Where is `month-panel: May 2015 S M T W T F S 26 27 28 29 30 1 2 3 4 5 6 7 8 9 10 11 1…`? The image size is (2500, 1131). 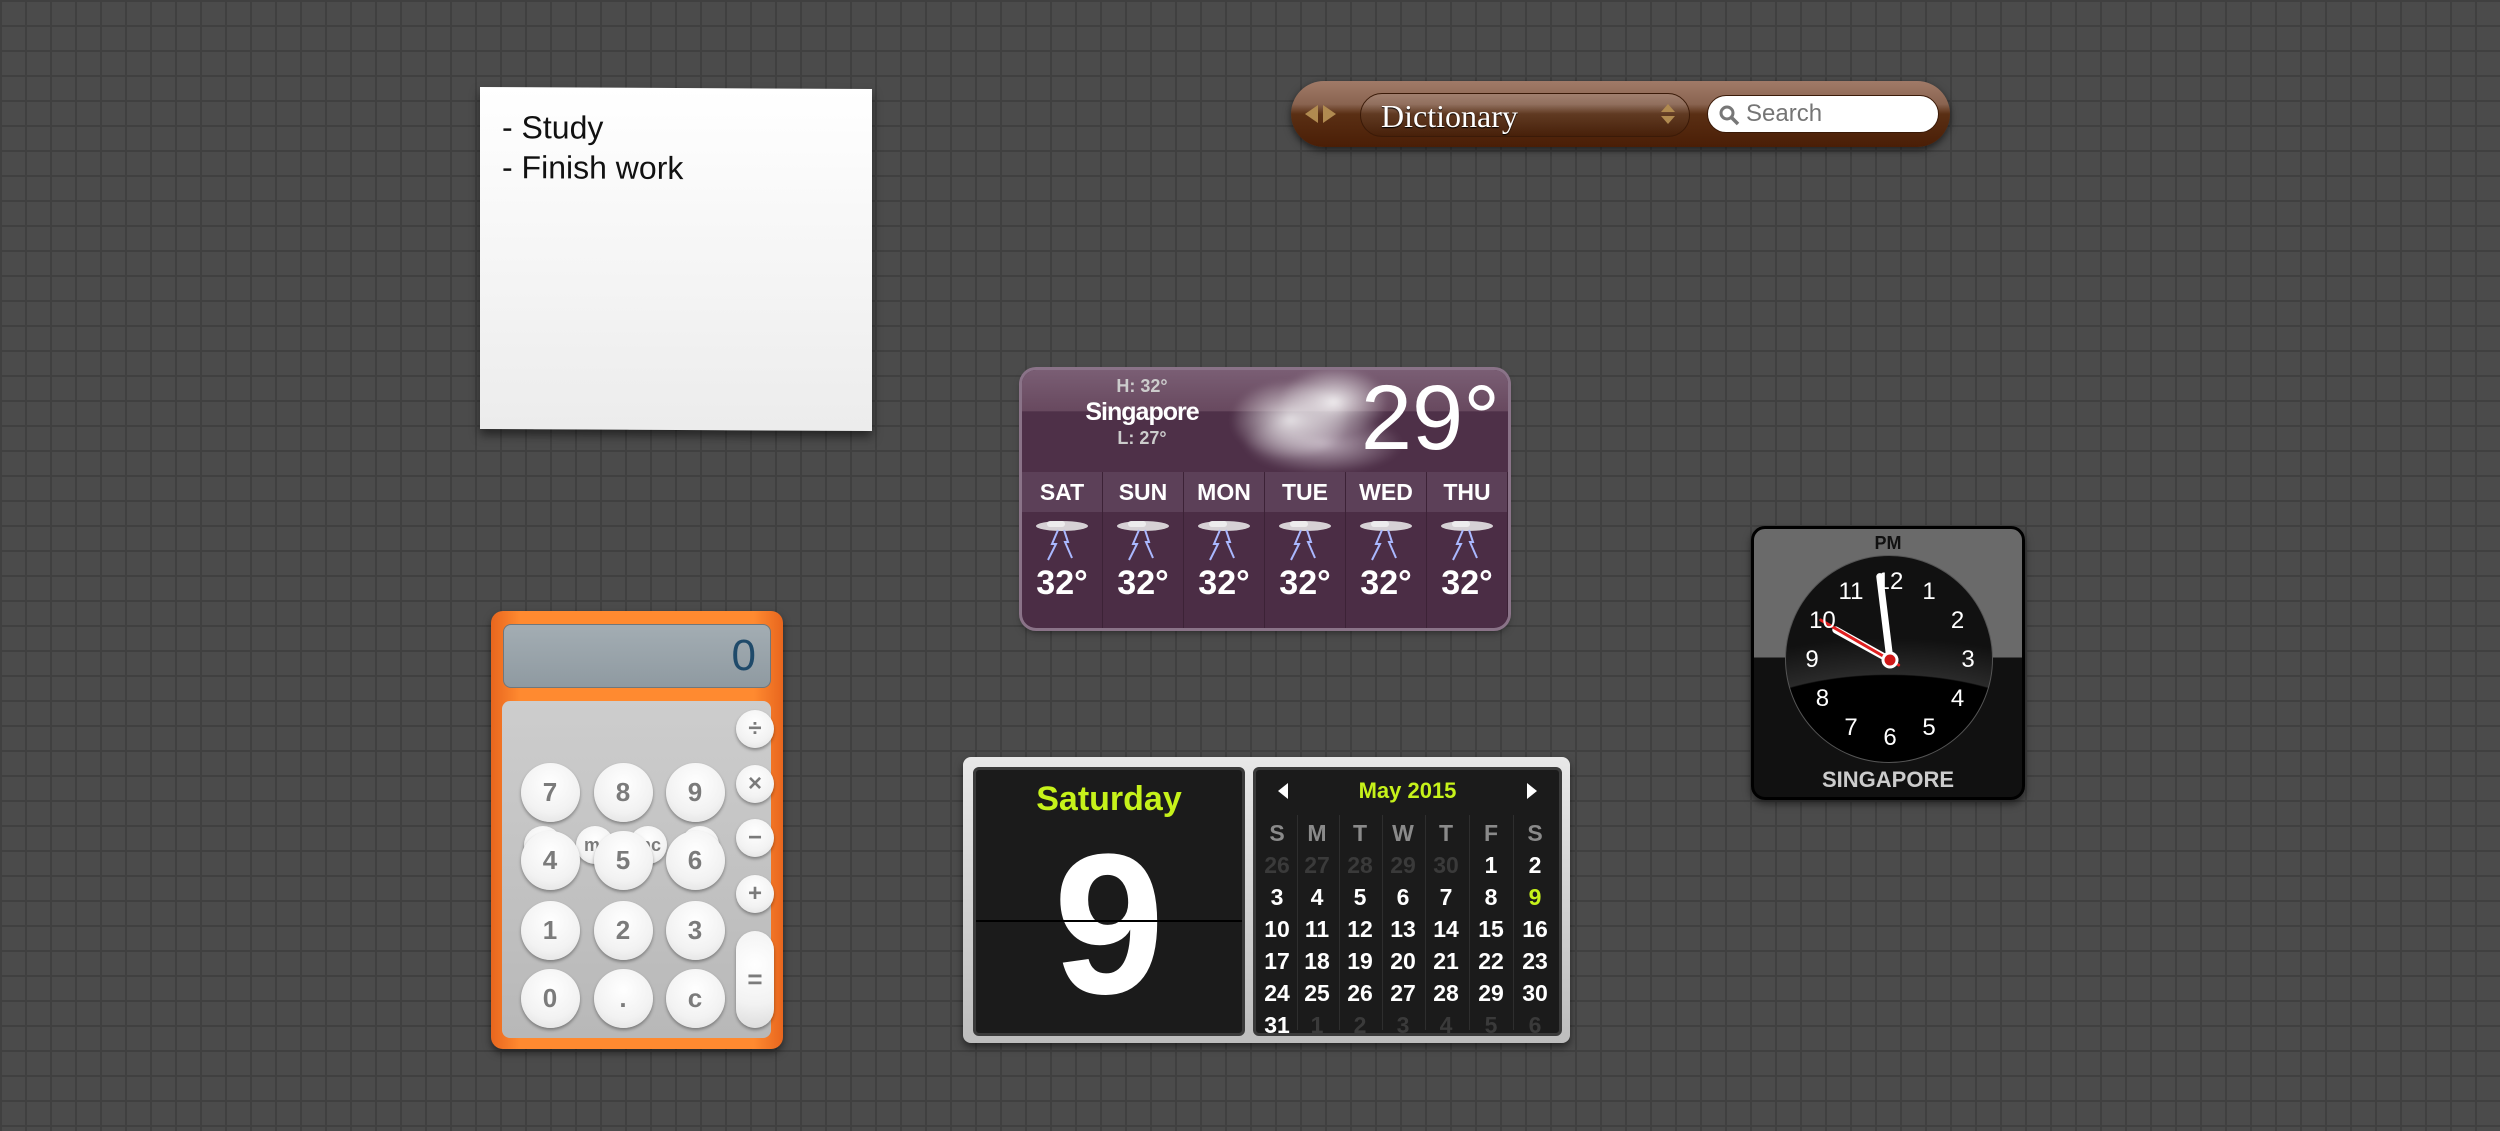
month-panel: May 2015 S M T W T F S 26 27 28 29 30 1 2 3 4 5 6 7 8 9 10 11 1… is located at coordinates (1407, 903).